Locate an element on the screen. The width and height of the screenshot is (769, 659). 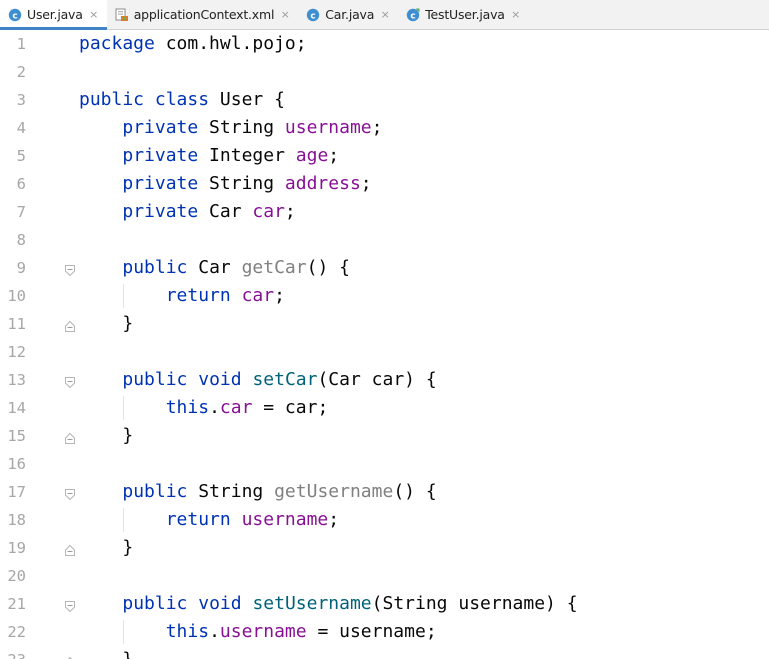
code-text: this.username = username; is located at coordinates (258, 632).